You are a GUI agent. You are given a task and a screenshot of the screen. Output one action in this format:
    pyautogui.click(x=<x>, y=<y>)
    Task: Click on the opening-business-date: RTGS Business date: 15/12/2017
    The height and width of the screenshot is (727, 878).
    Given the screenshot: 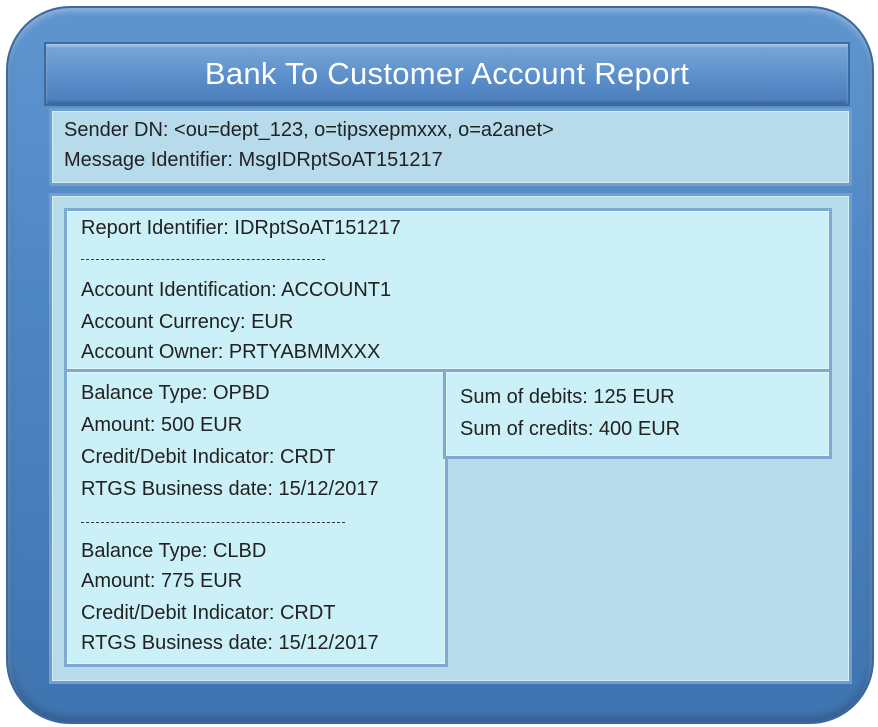 What is the action you would take?
    pyautogui.click(x=230, y=489)
    